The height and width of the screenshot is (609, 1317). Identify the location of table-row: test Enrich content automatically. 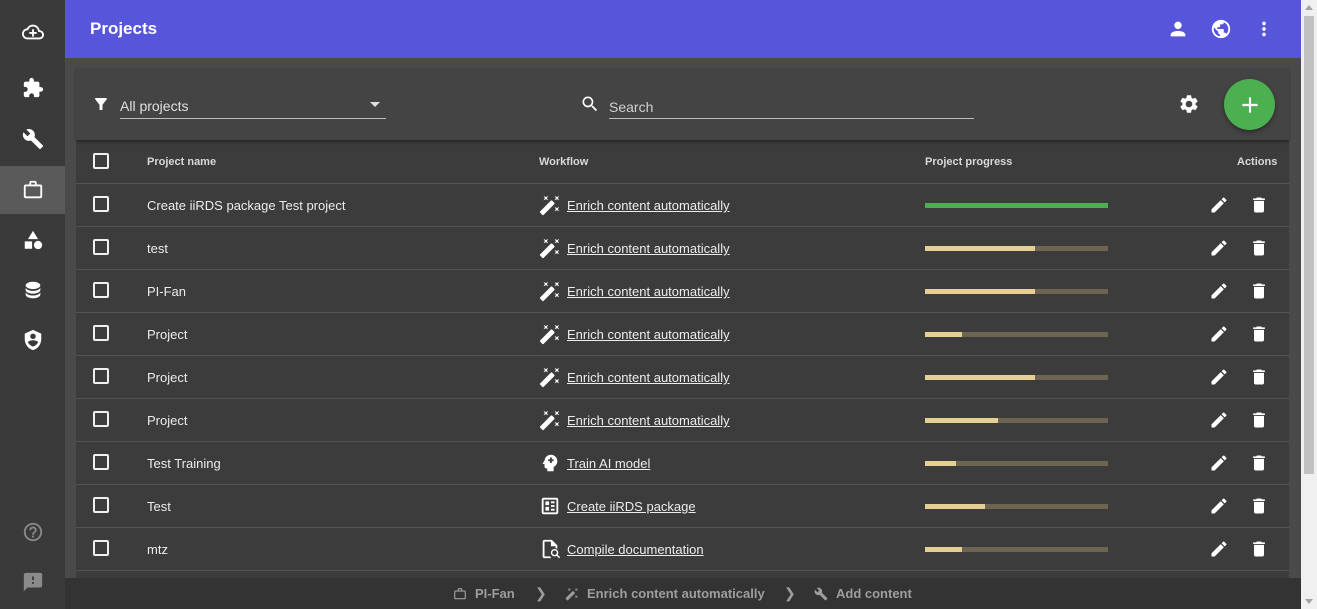
(682, 248).